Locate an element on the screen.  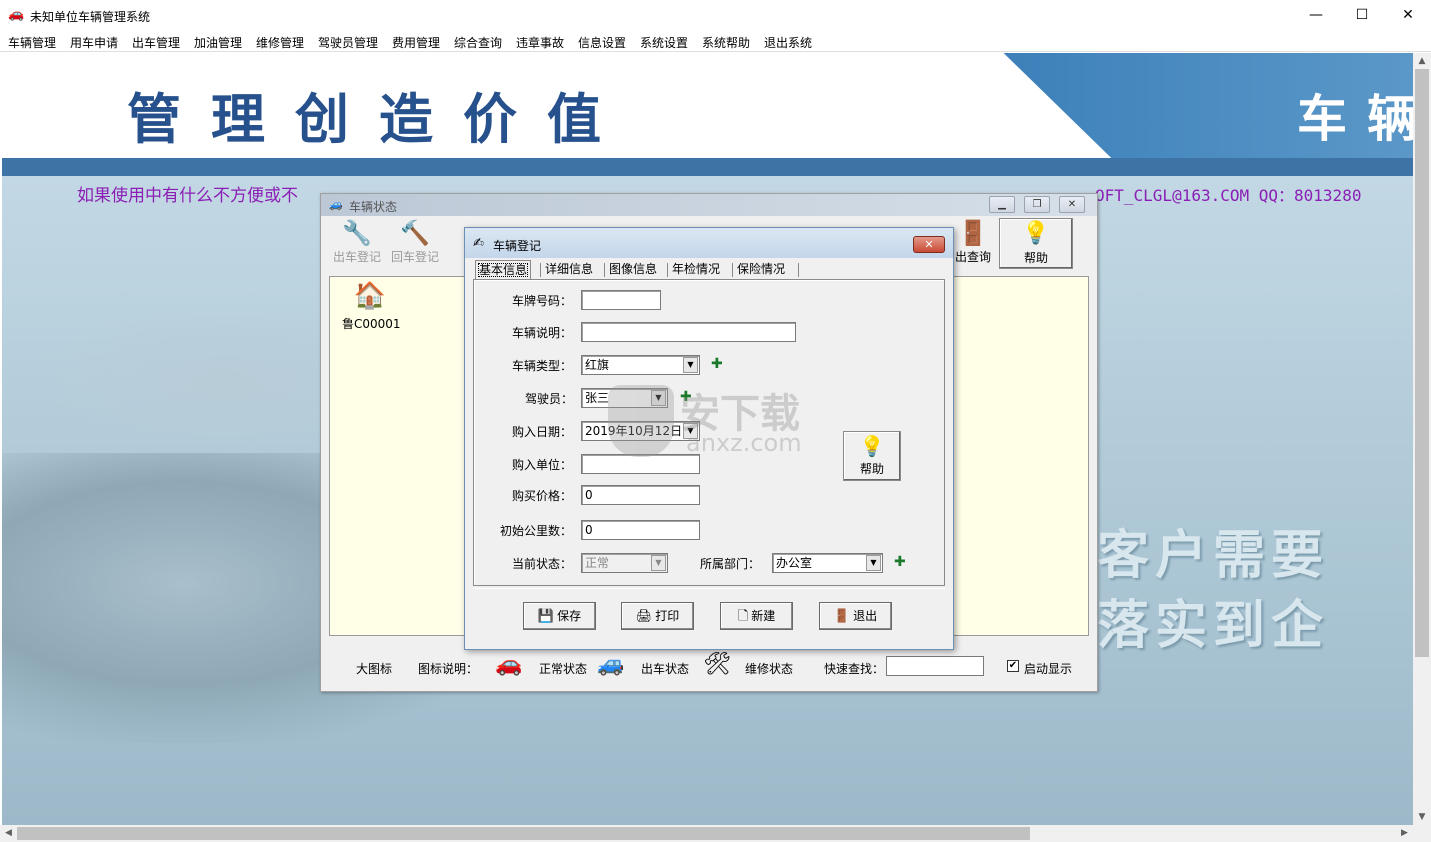
menu-query: 综合查询 is located at coordinates (478, 42).